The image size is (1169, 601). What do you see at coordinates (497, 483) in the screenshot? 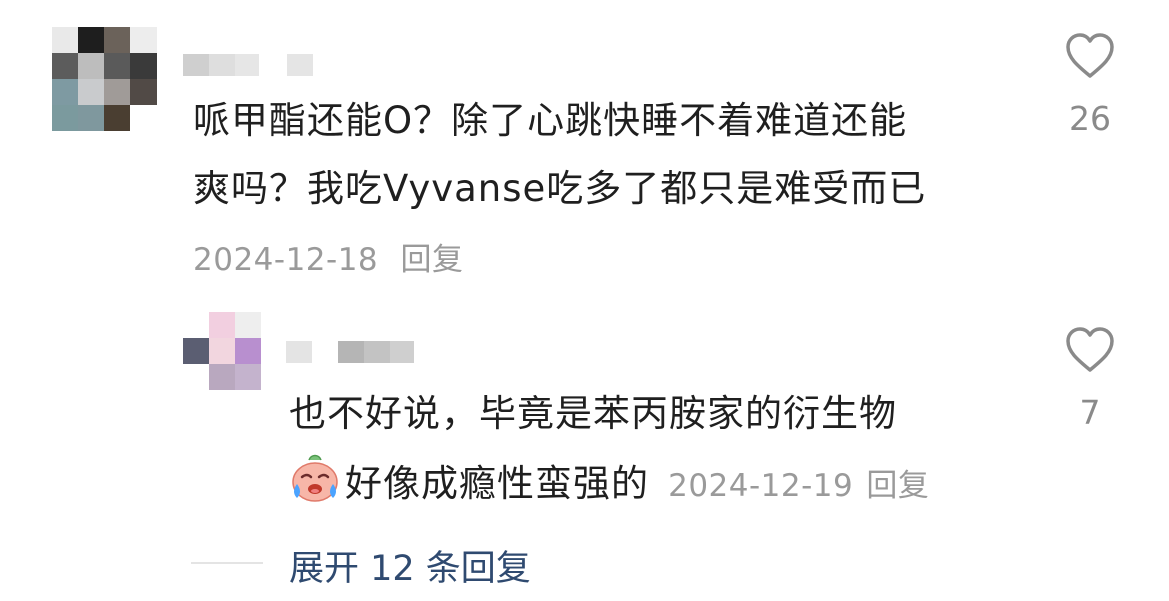
I see `reply-text-line2: 好像成瘾性蛮强的` at bounding box center [497, 483].